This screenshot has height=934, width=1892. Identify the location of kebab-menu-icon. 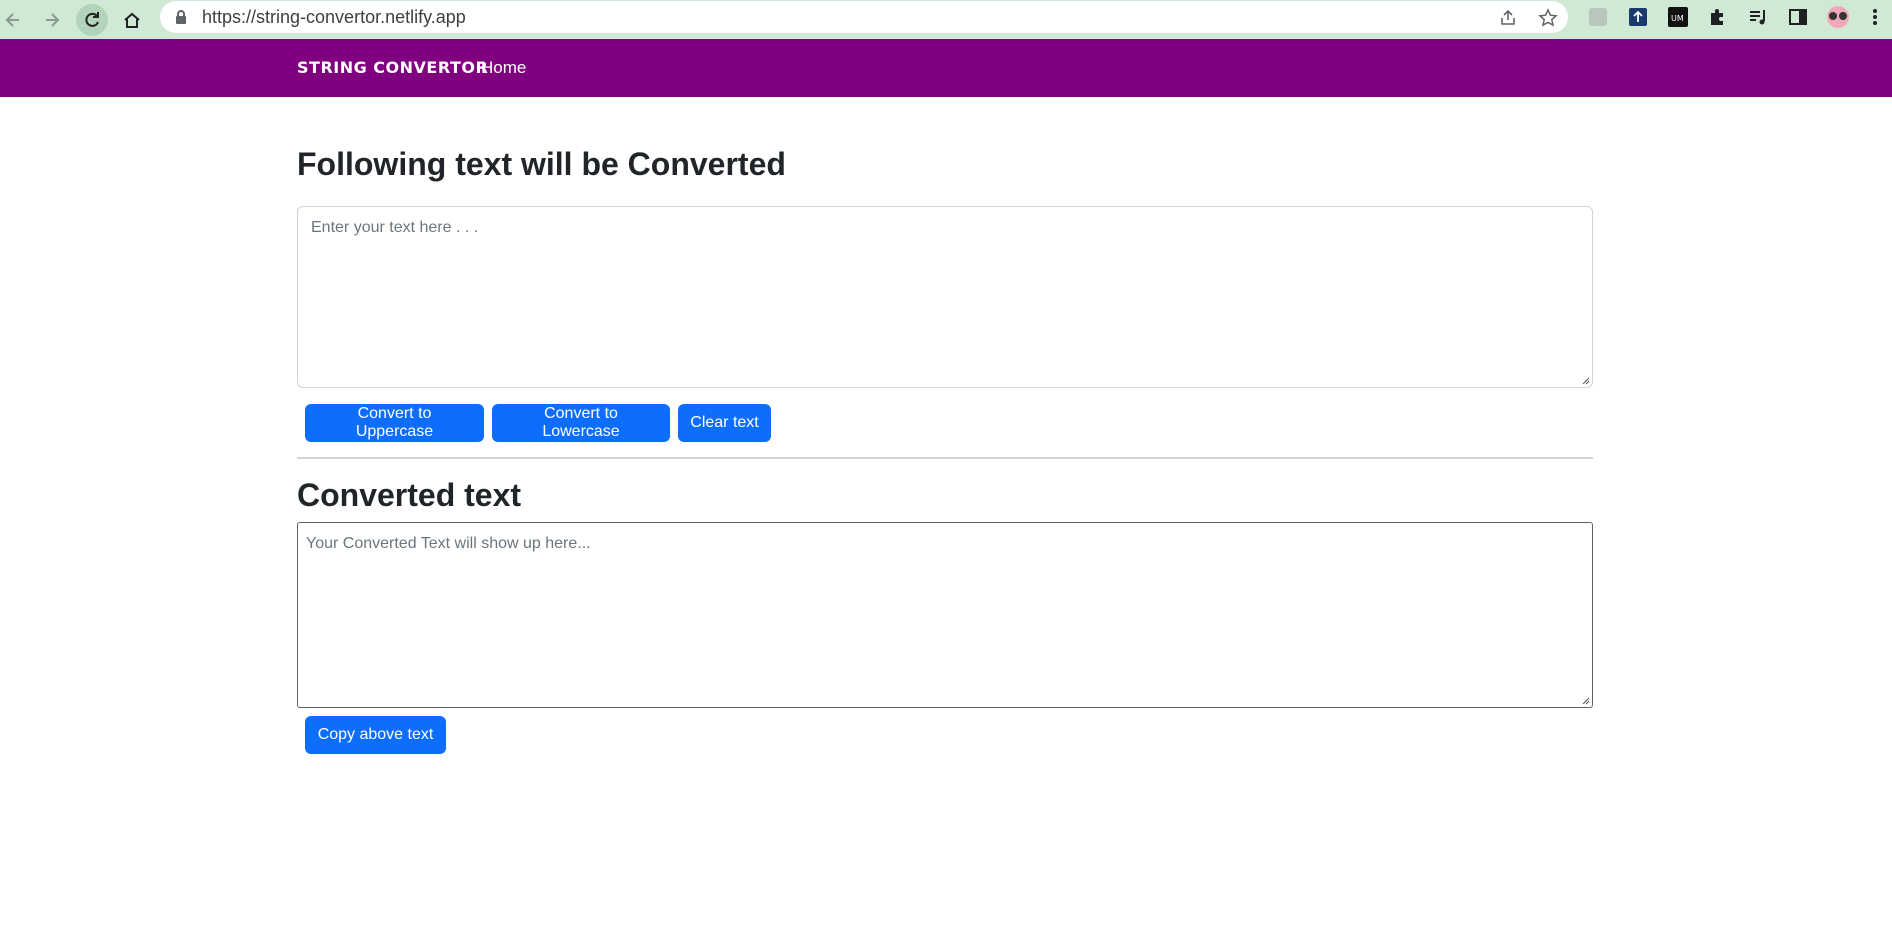
(1875, 17).